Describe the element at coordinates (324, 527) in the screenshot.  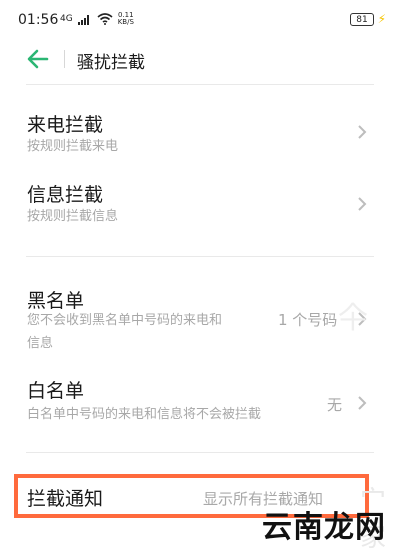
I see `watermark: 云南龙网` at that location.